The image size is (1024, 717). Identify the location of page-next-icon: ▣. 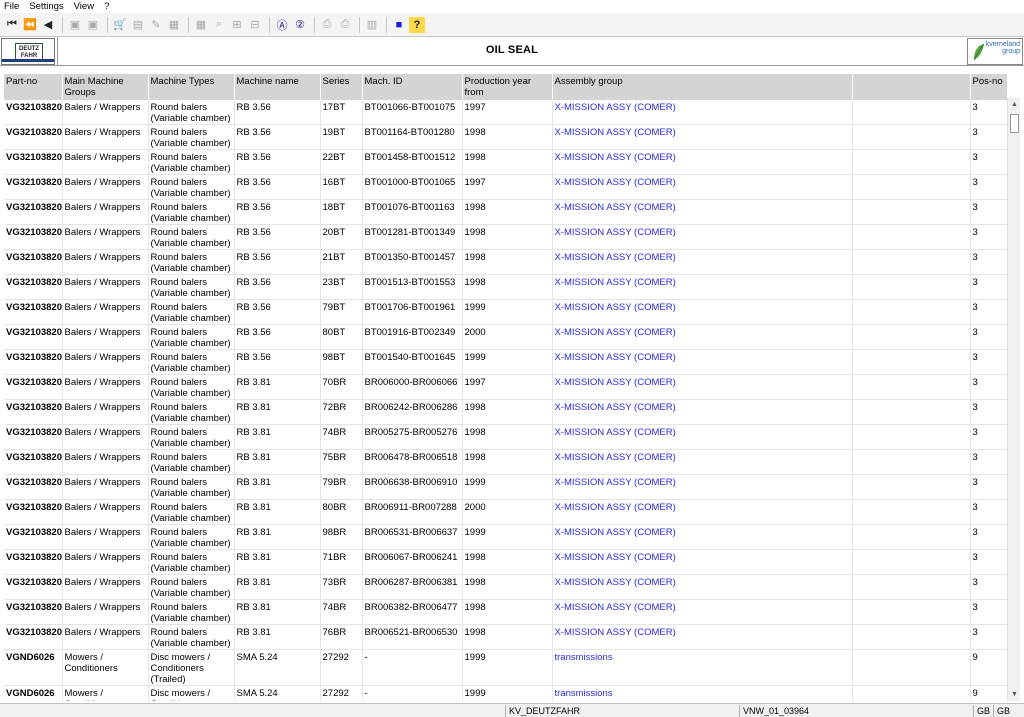
(93, 25).